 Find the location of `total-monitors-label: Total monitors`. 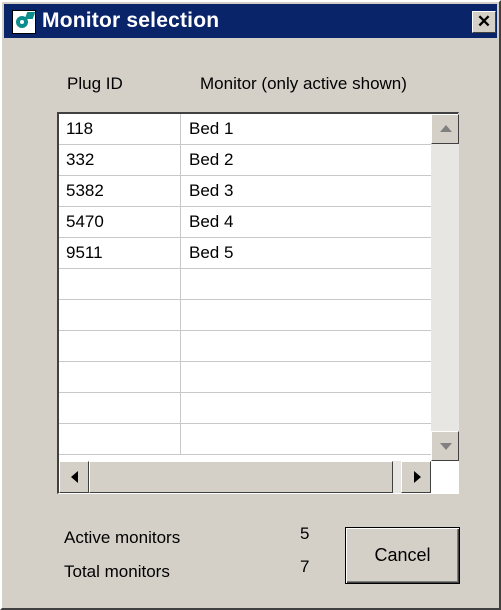

total-monitors-label: Total monitors is located at coordinates (117, 571).